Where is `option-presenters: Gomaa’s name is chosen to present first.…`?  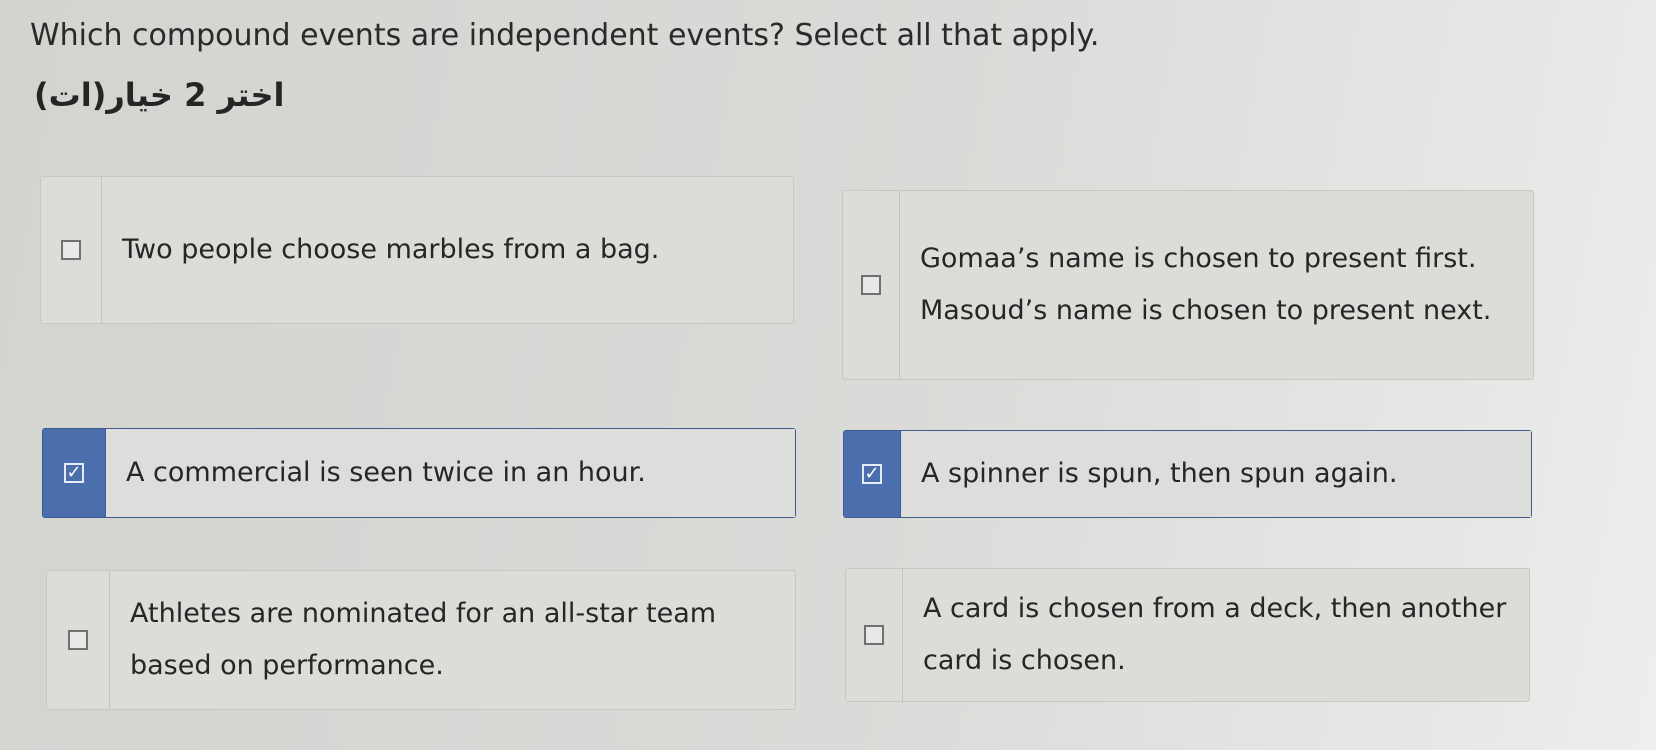
option-presenters: Gomaa’s name is chosen to present first.… is located at coordinates (1188, 285).